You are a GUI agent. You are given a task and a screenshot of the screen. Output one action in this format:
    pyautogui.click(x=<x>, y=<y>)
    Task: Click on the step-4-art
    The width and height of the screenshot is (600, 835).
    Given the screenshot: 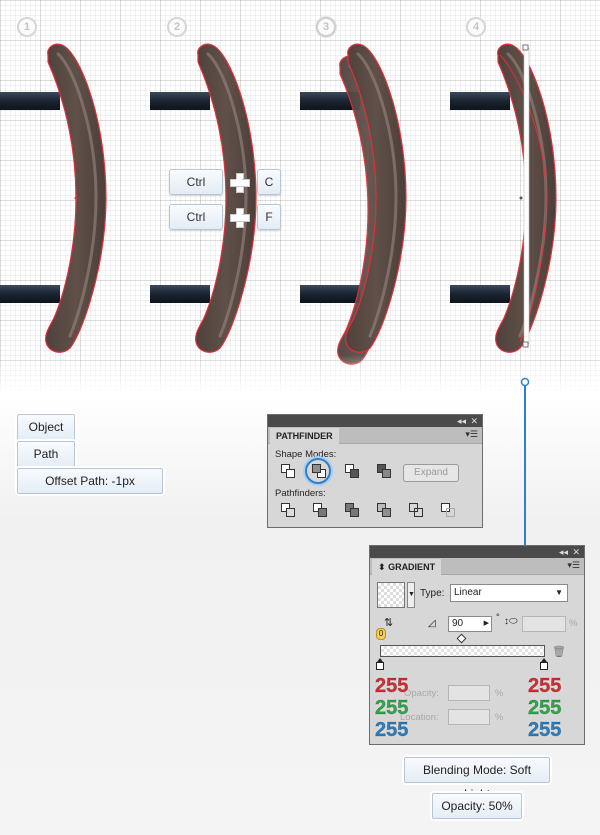 What is the action you would take?
    pyautogui.click(x=504, y=198)
    